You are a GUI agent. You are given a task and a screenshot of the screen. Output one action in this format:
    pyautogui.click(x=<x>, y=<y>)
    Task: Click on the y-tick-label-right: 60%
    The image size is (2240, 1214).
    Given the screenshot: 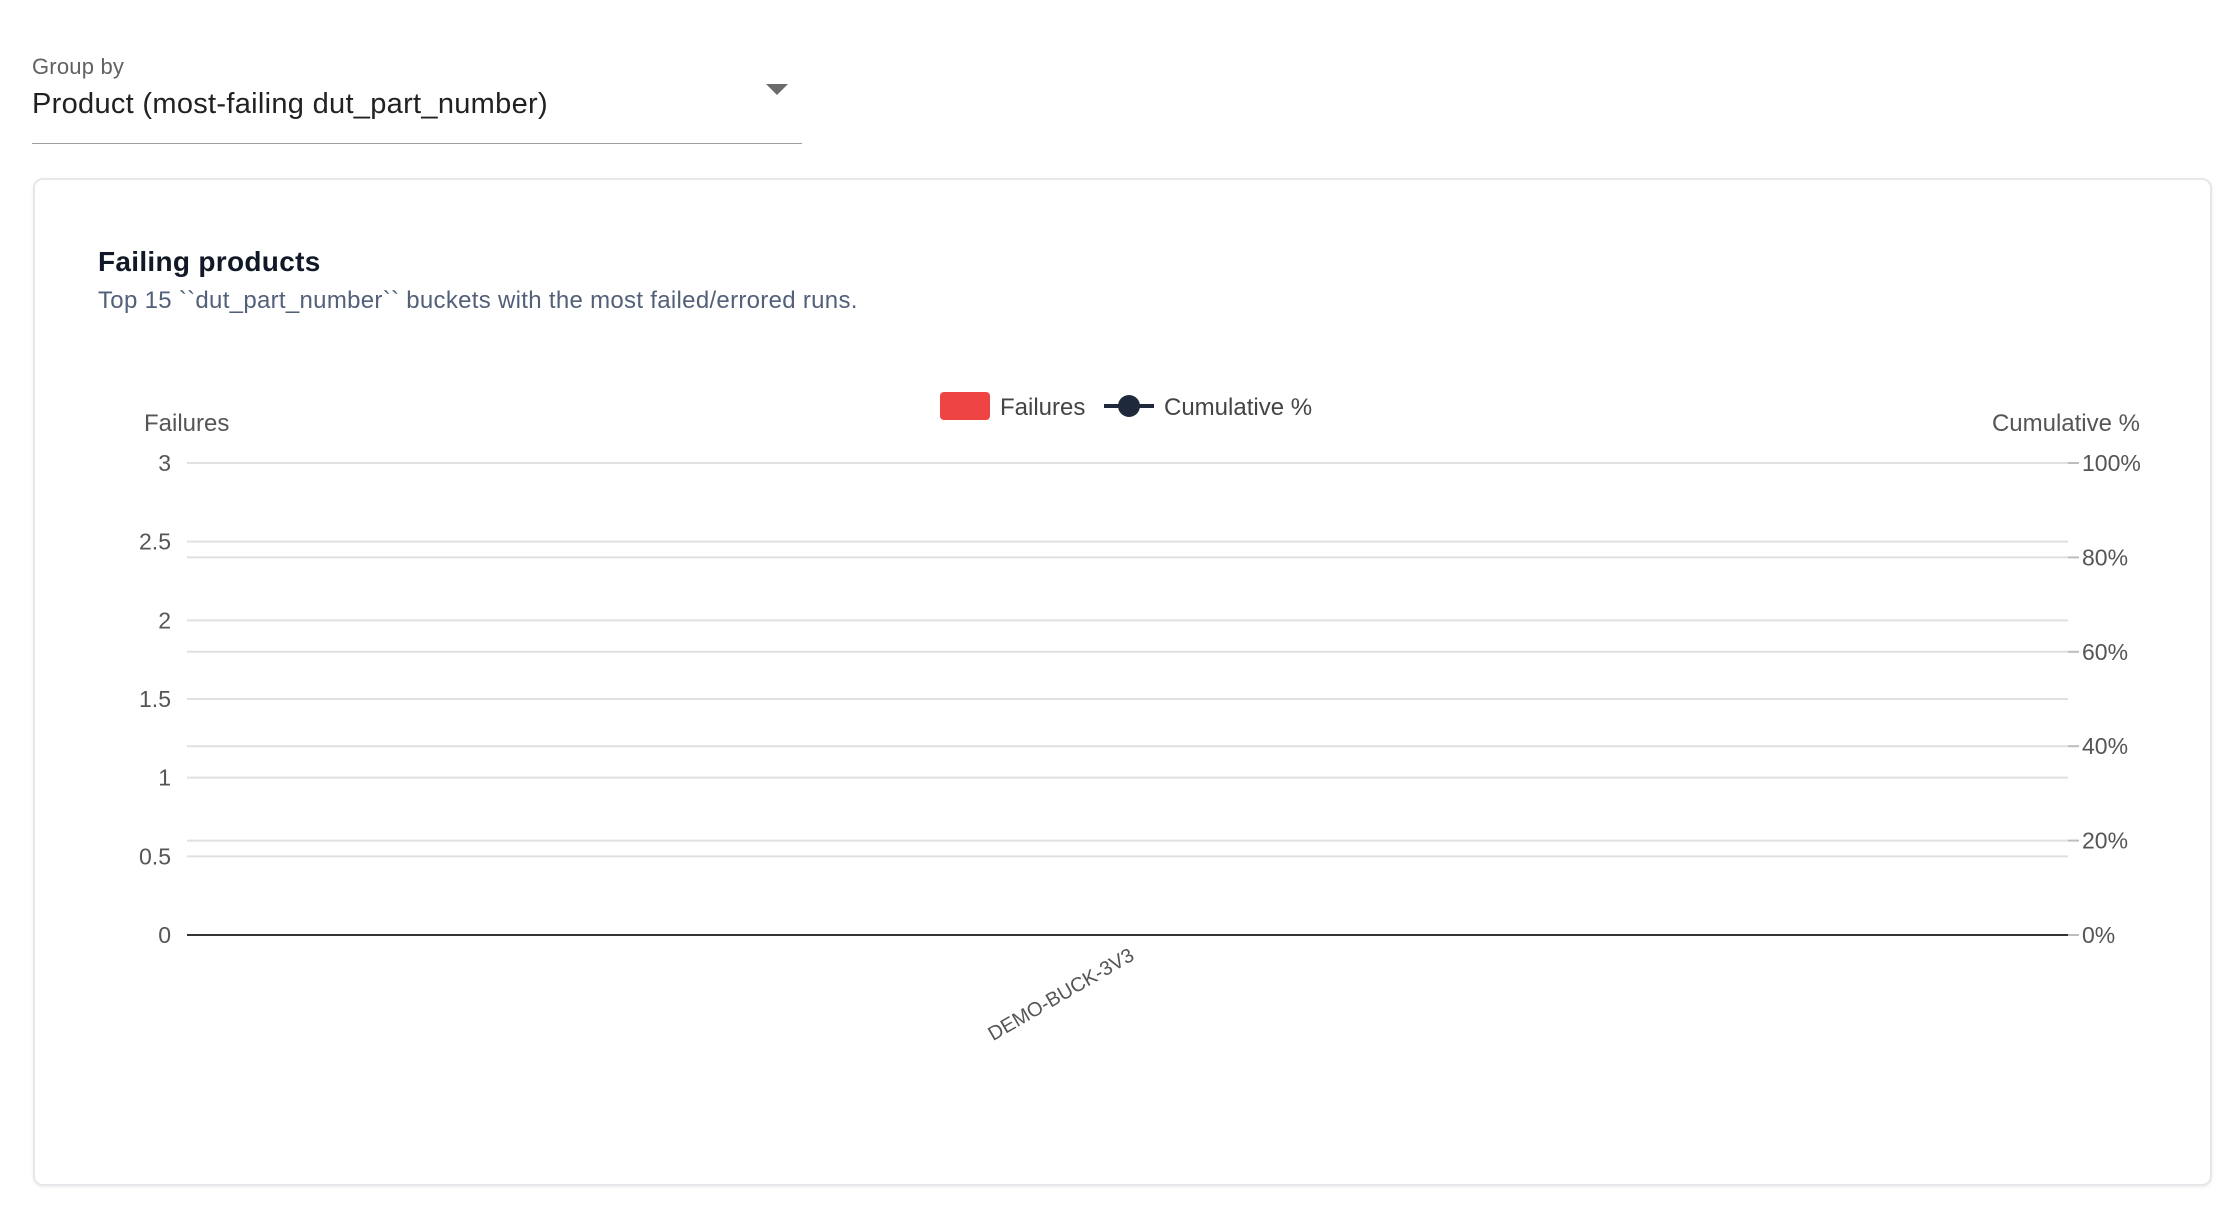 What is the action you would take?
    pyautogui.click(x=2105, y=652)
    